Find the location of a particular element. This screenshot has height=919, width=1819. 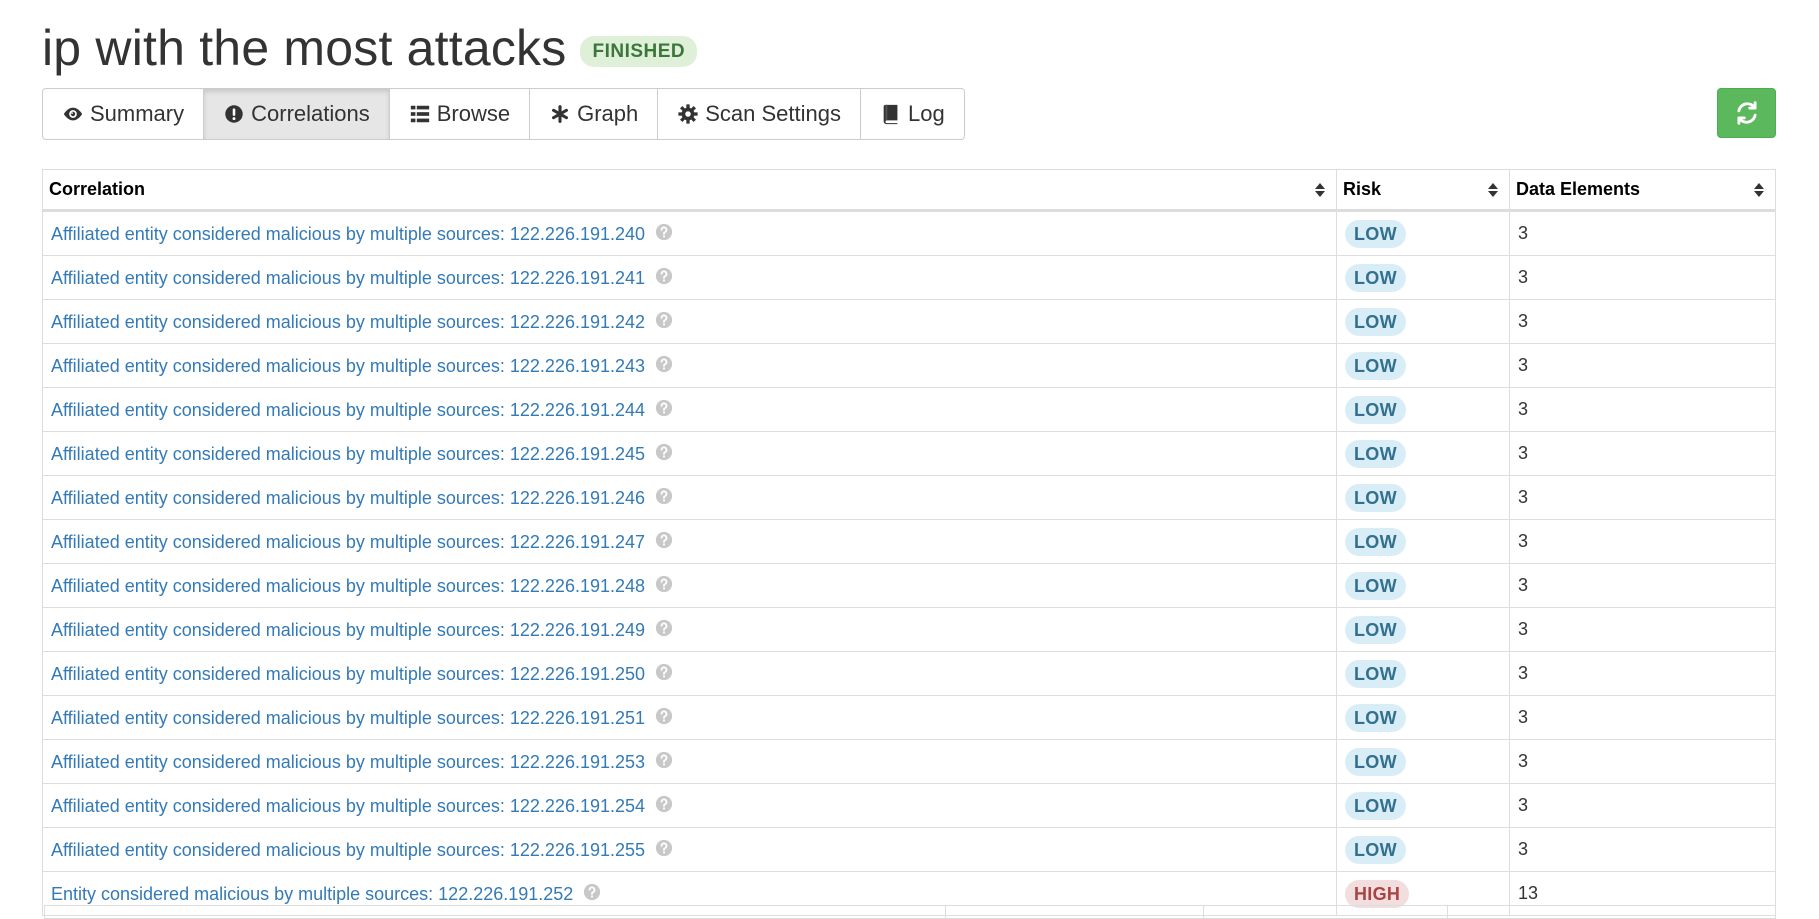

table-header-row: Correlation Risk Data Elements is located at coordinates (909, 190).